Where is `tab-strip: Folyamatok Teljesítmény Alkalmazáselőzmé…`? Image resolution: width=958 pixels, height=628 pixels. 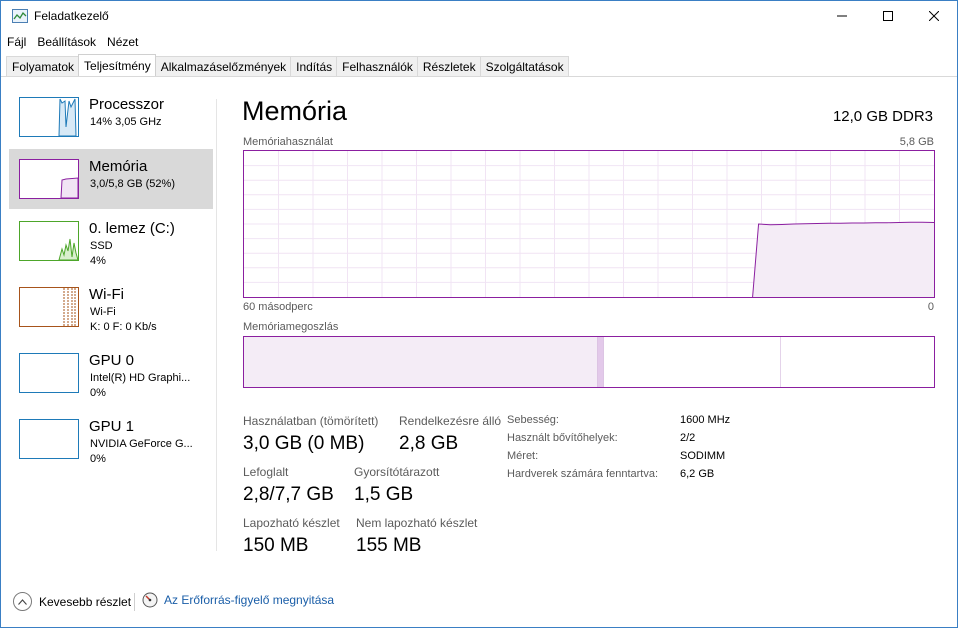
tab-strip: Folyamatok Teljesítmény Alkalmazáselőzmé… is located at coordinates (287, 65).